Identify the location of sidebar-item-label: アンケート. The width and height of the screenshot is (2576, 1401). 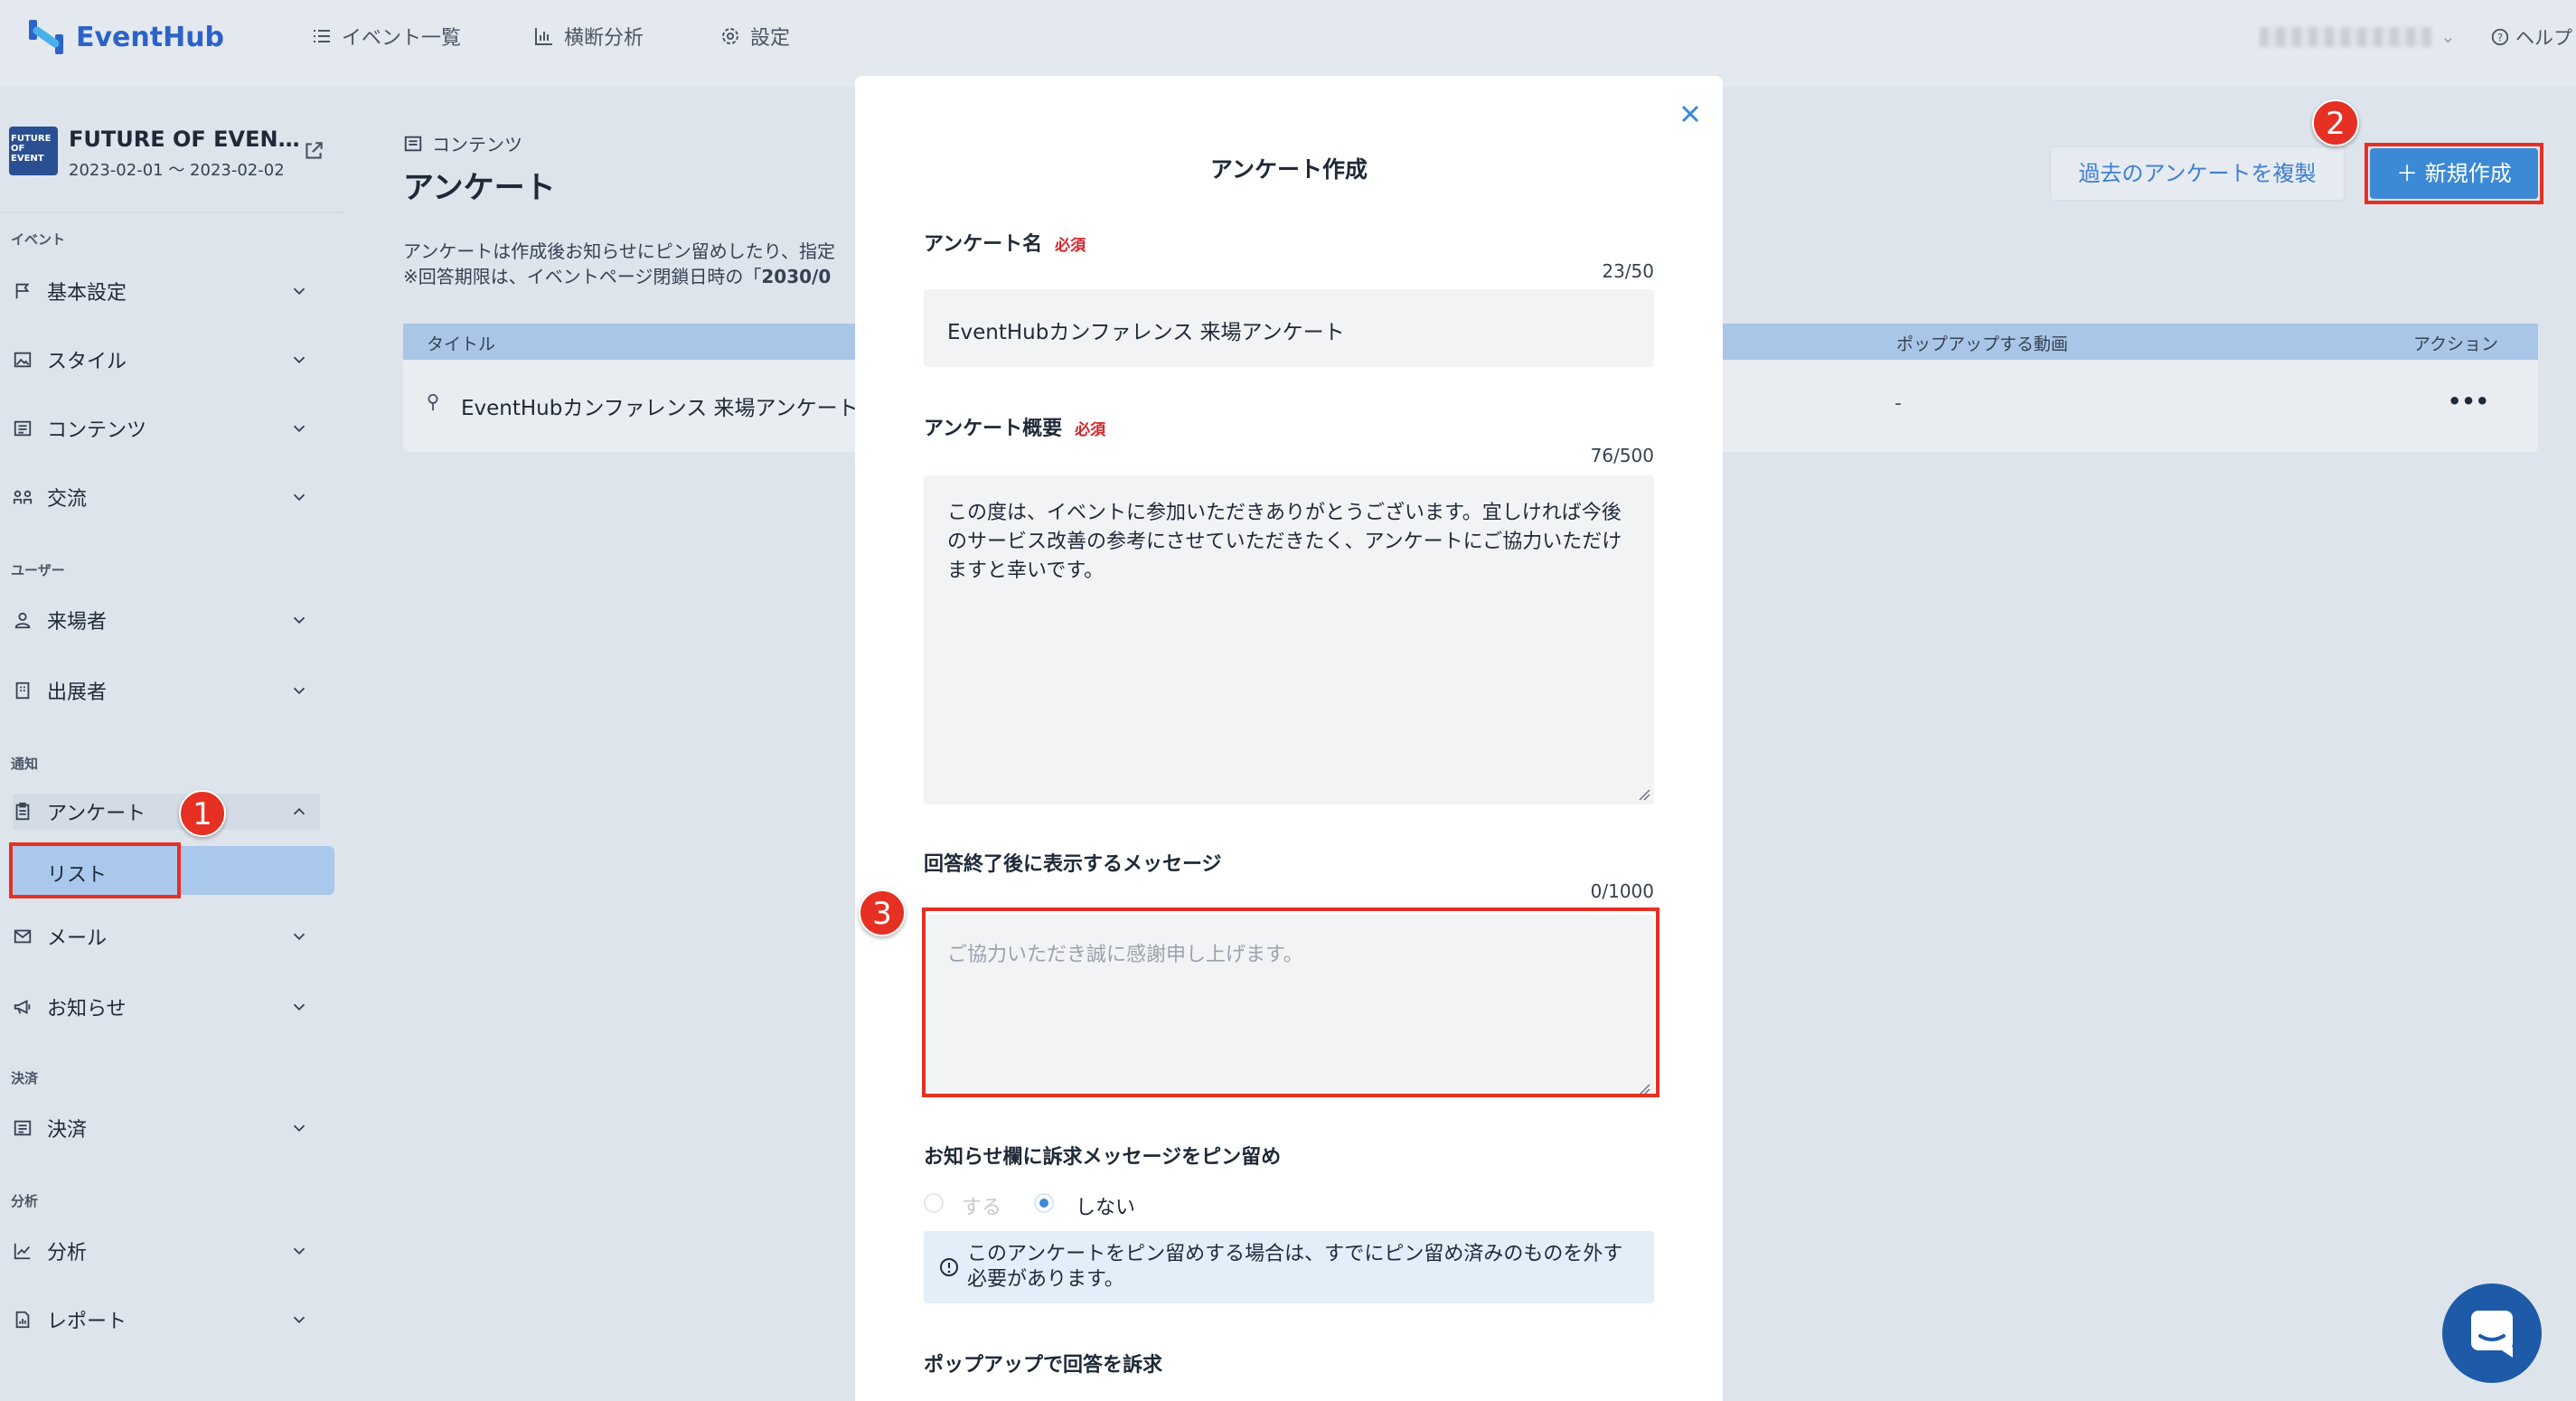
(96, 814).